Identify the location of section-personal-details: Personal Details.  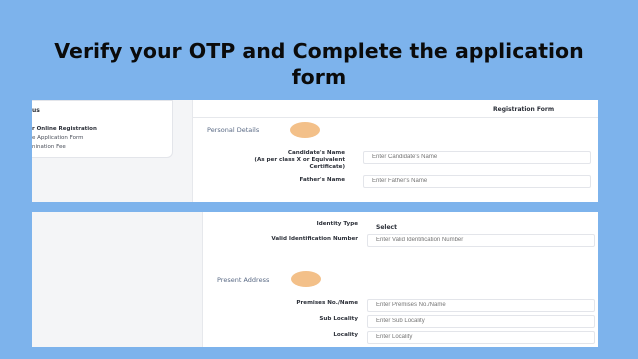
(233, 130).